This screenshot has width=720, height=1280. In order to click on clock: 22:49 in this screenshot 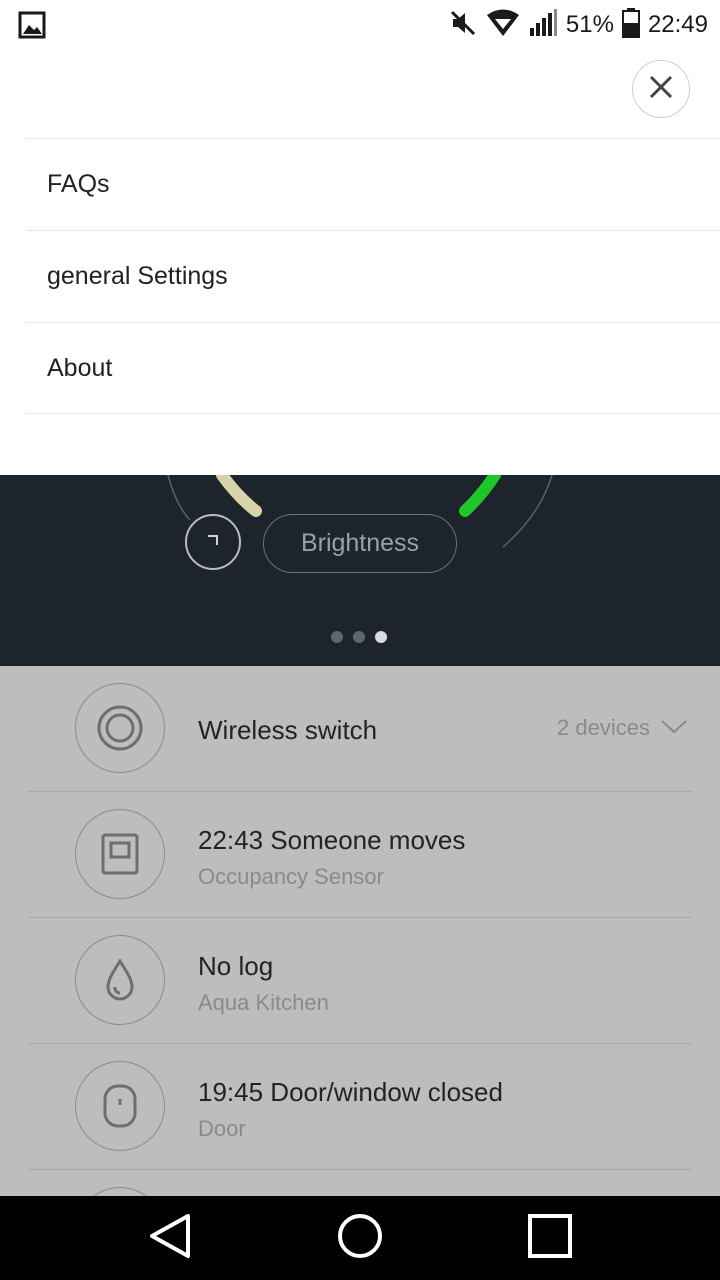, I will do `click(677, 24)`.